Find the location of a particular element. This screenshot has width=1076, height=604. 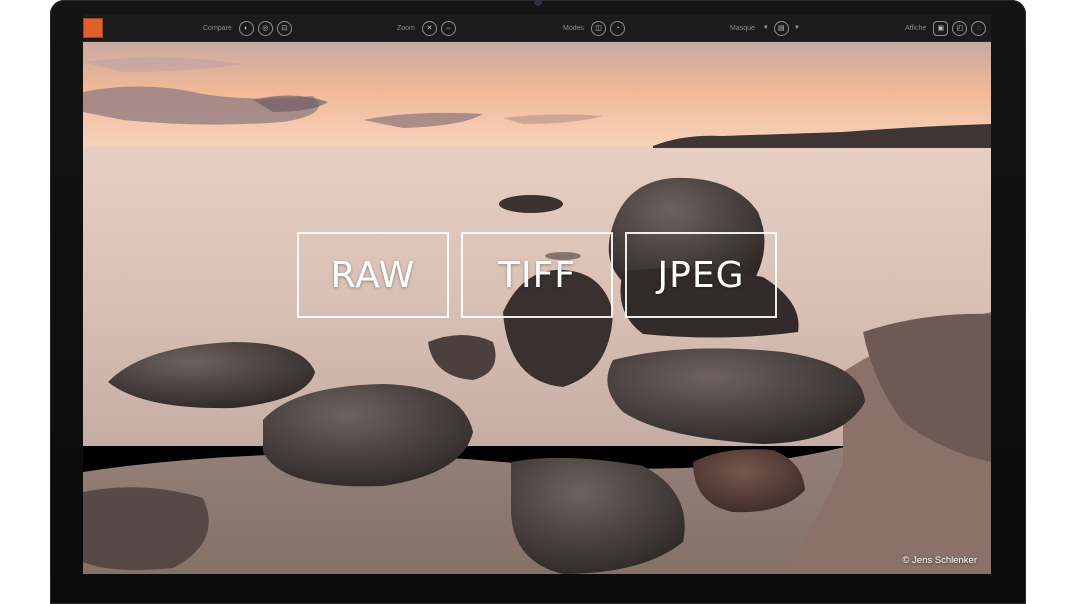

webcam-icon is located at coordinates (538, 3).